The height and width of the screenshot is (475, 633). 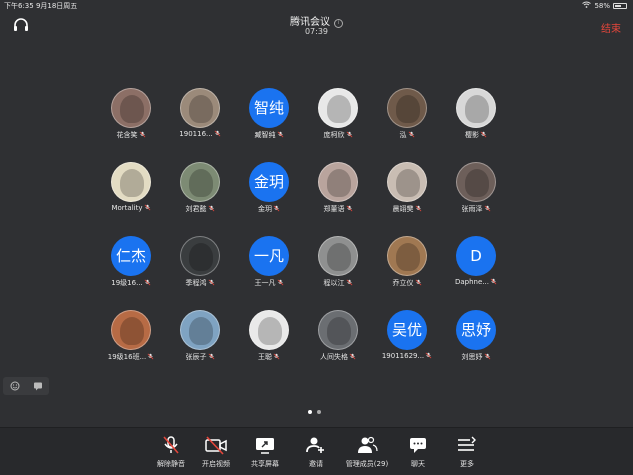 What do you see at coordinates (406, 330) in the screenshot?
I see `avatar-initials: 吴优` at bounding box center [406, 330].